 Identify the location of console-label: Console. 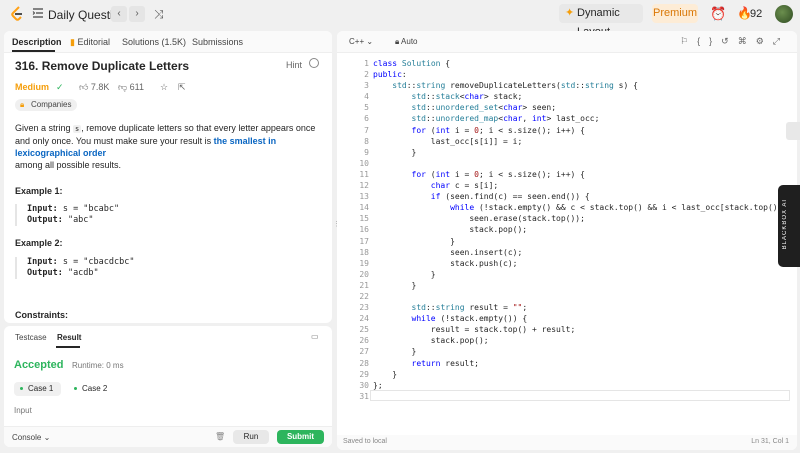
(27, 437).